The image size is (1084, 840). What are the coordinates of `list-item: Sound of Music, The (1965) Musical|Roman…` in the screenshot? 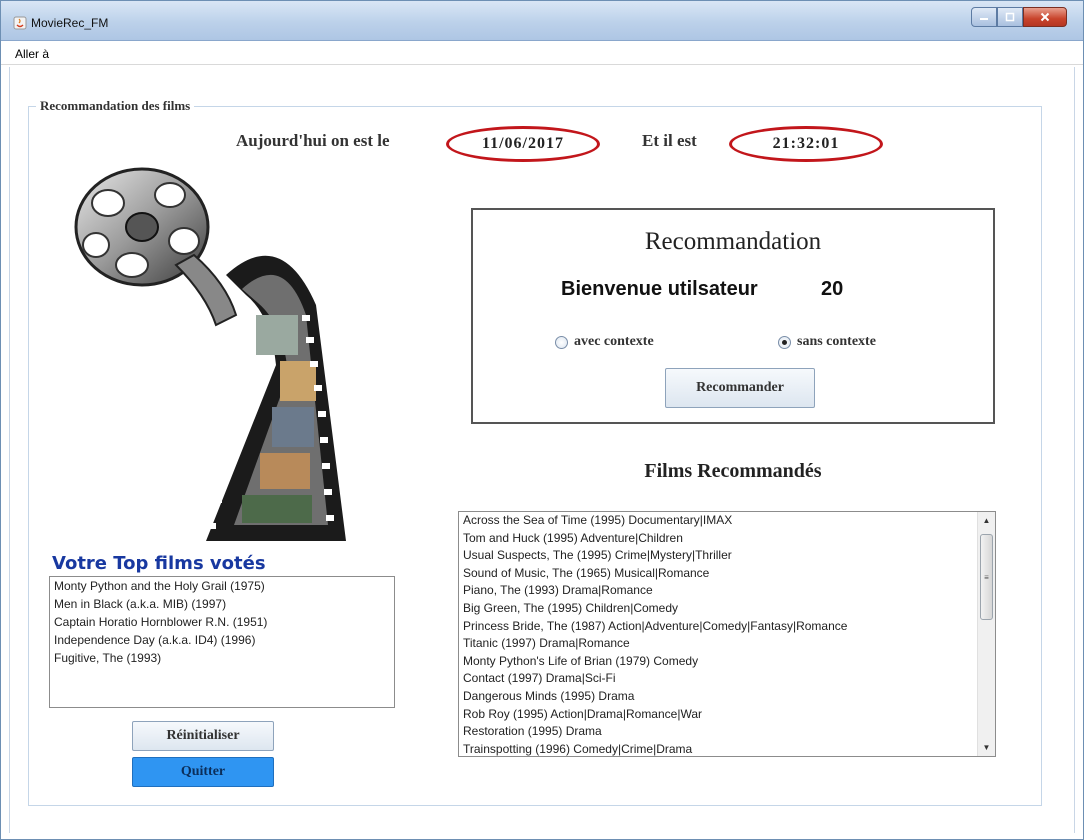 It's located at (727, 574).